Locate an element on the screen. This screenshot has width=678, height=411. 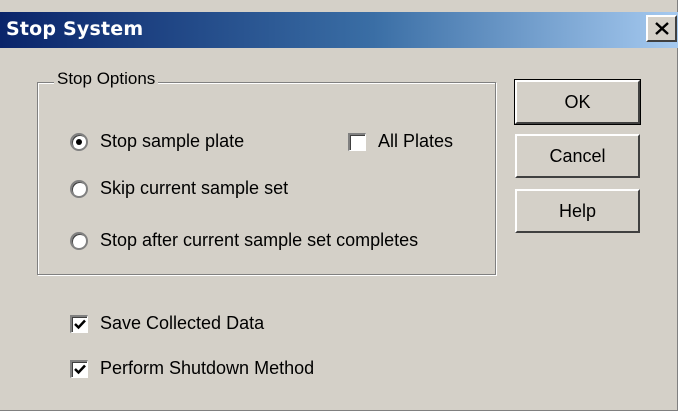
radio-dot-icon is located at coordinates (79, 141).